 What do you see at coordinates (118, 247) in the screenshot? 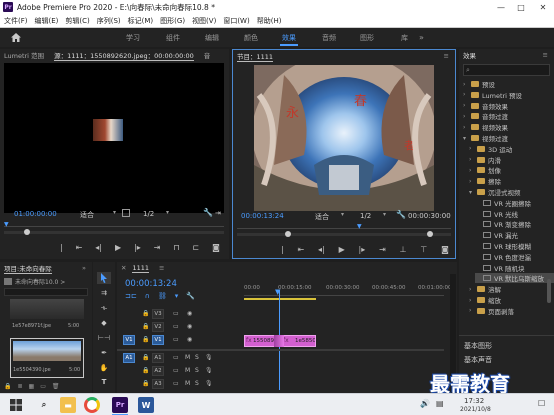
I see `play-icon: ▶` at bounding box center [118, 247].